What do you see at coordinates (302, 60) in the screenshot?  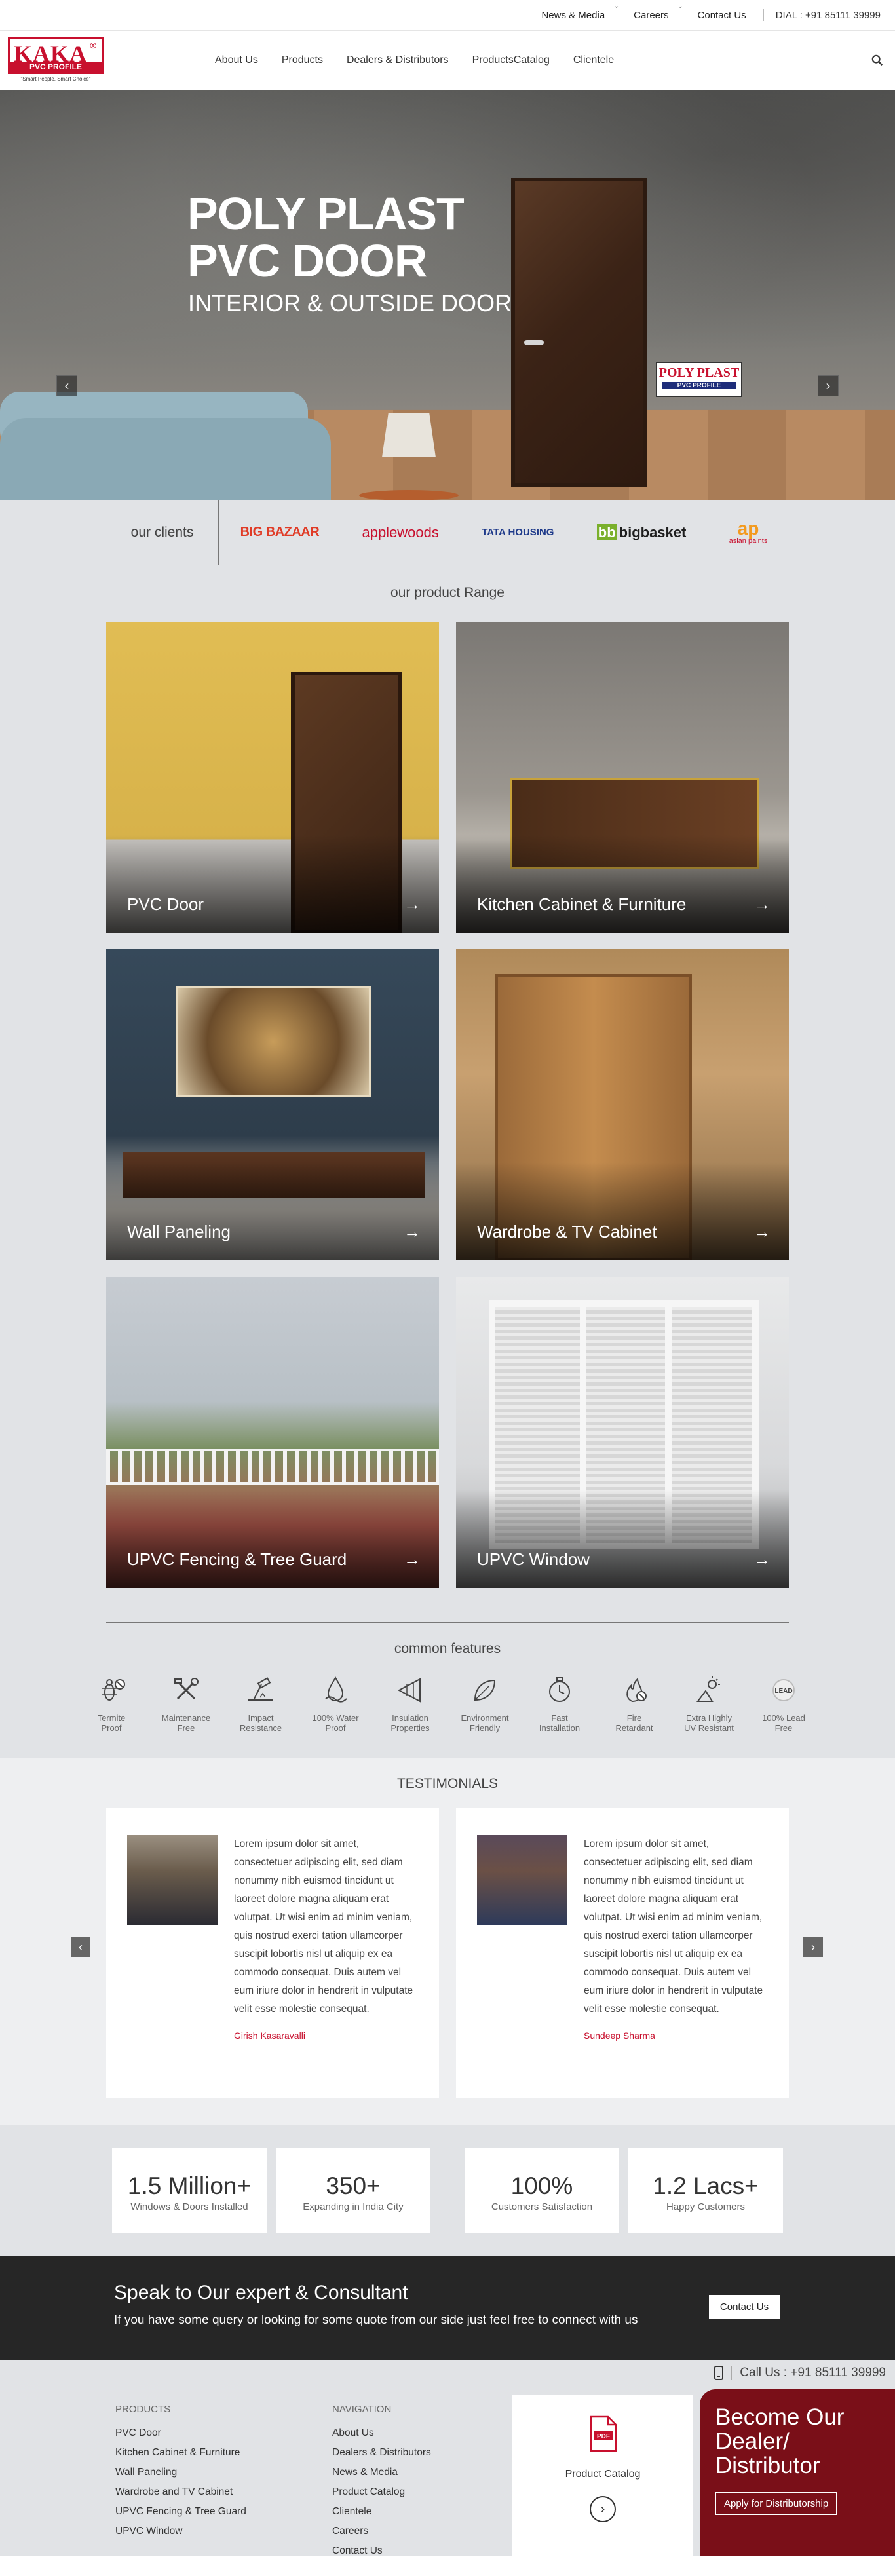 I see `nav-products: Products` at bounding box center [302, 60].